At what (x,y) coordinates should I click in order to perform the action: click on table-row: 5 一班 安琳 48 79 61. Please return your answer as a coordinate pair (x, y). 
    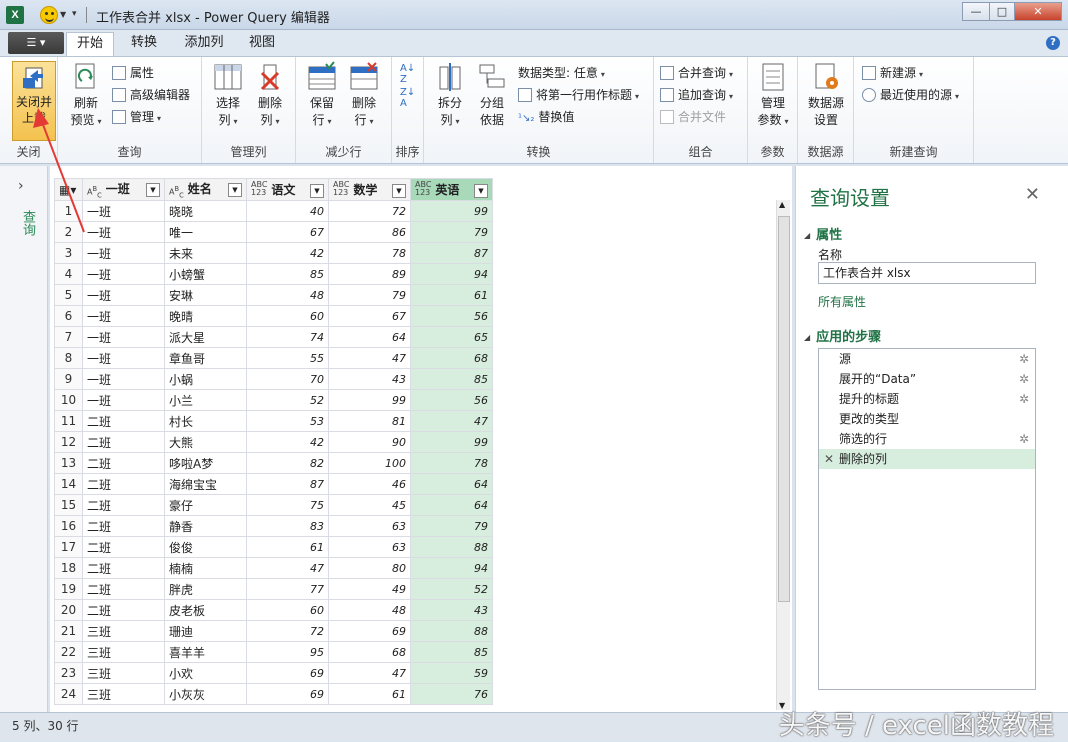
    Looking at the image, I should click on (273, 295).